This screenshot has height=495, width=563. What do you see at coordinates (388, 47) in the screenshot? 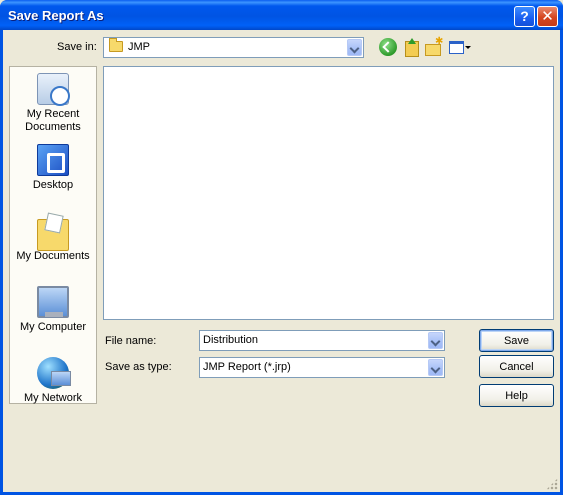
I see `back-icon` at bounding box center [388, 47].